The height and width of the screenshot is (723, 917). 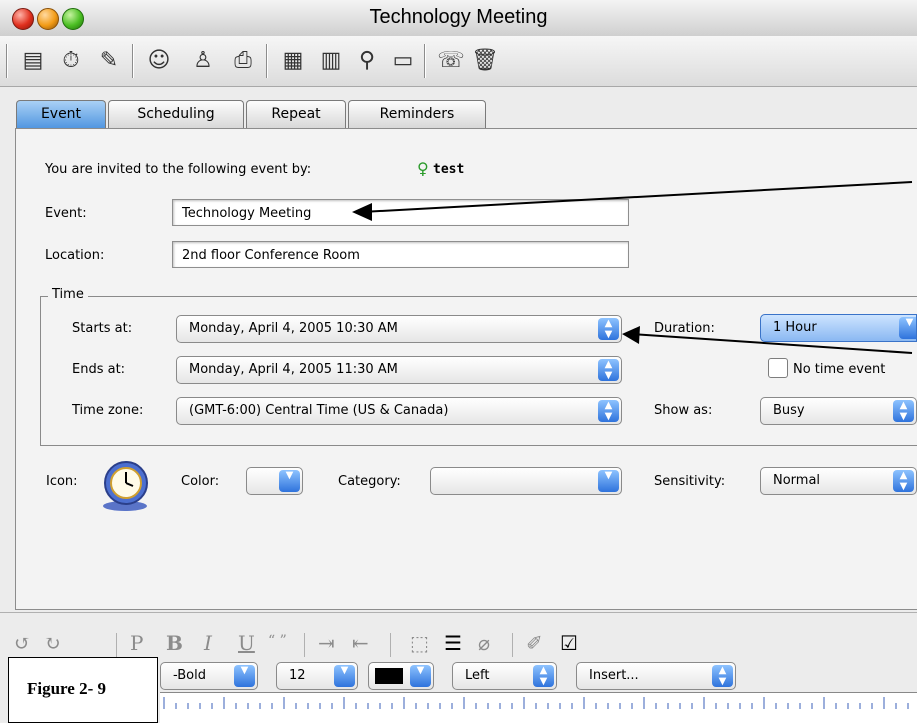 I want to click on quote-icon: “ ”, so click(x=277, y=641).